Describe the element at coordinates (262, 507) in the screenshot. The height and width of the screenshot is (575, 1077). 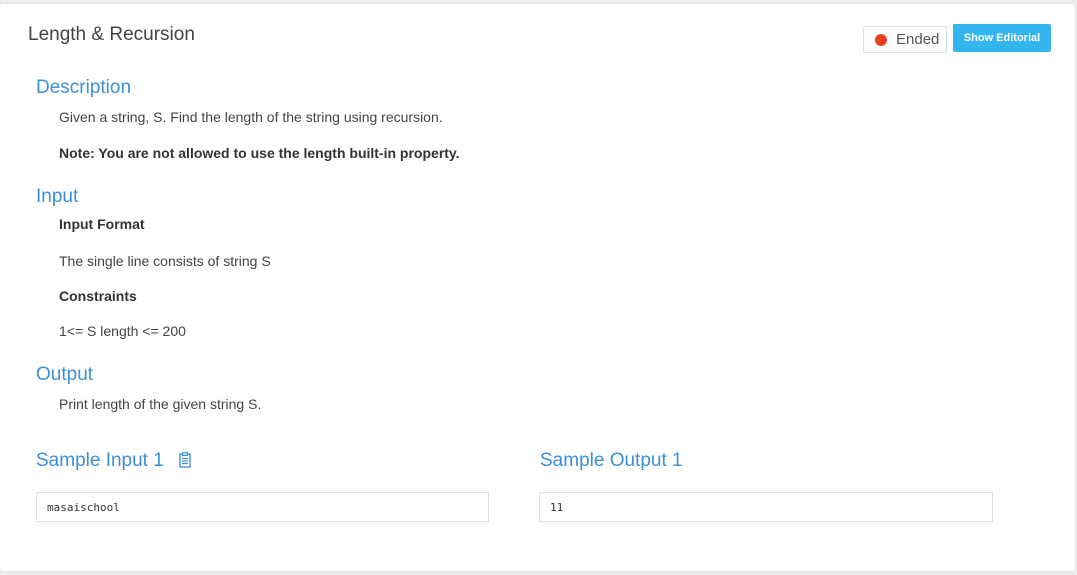
I see `sample-input-box: masaischool` at that location.